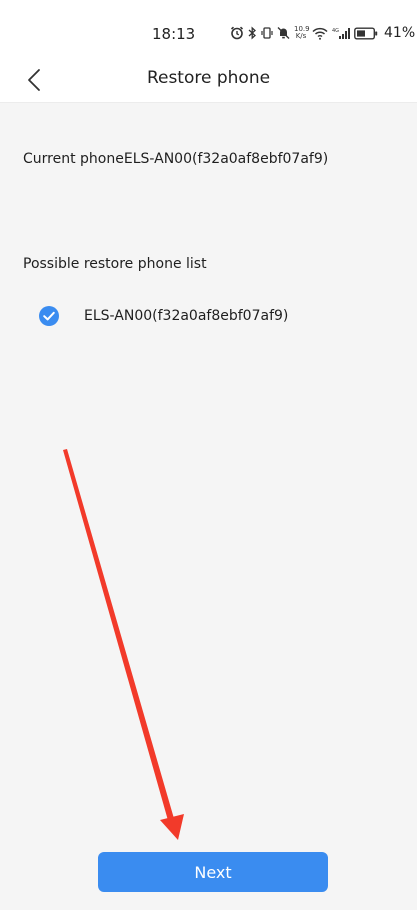 This screenshot has width=417, height=910. What do you see at coordinates (267, 33) in the screenshot?
I see `vibrate-icon` at bounding box center [267, 33].